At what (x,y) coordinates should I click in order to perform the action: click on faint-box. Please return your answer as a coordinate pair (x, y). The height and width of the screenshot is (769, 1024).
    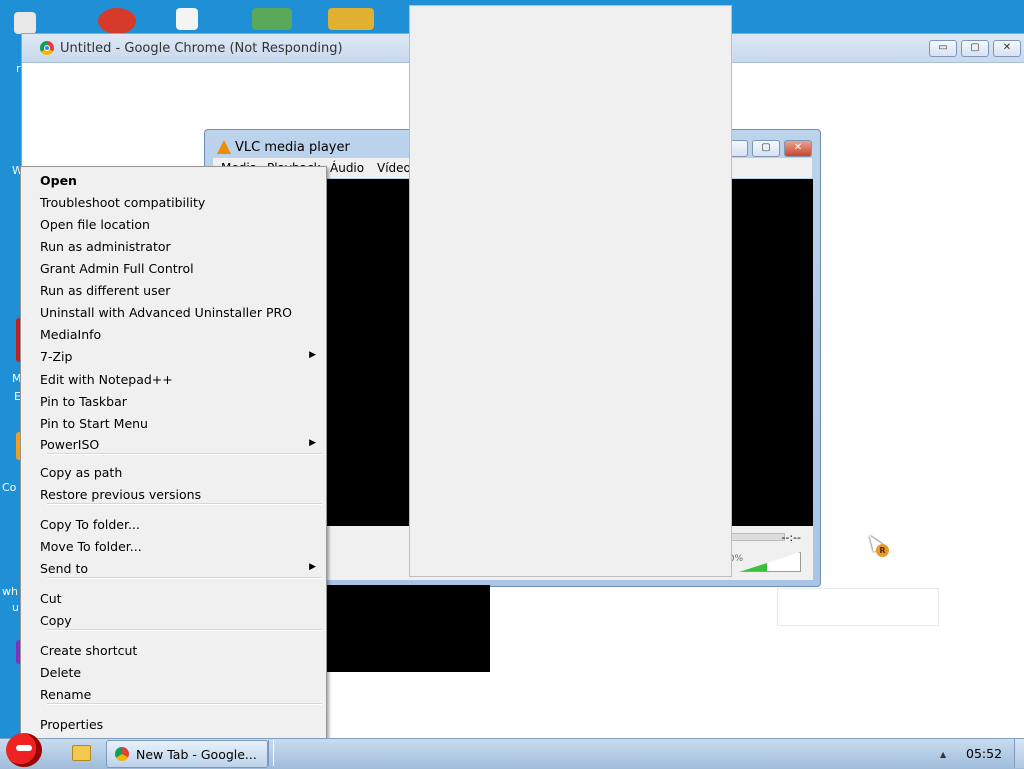
    Looking at the image, I should click on (858, 607).